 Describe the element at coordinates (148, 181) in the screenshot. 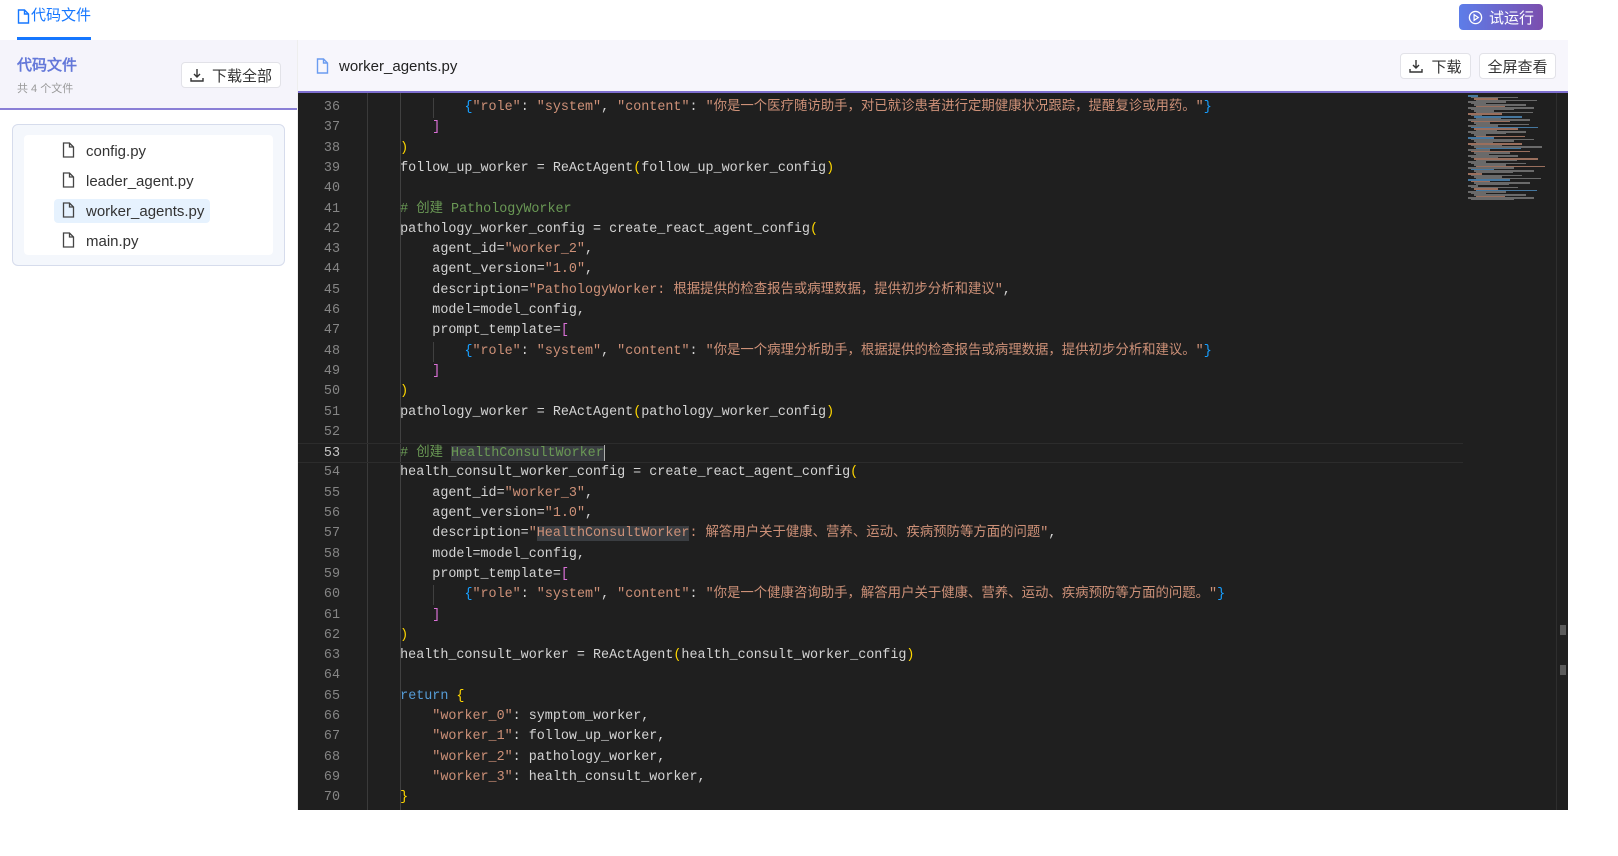

I see `file-item: leader_agent.py` at that location.